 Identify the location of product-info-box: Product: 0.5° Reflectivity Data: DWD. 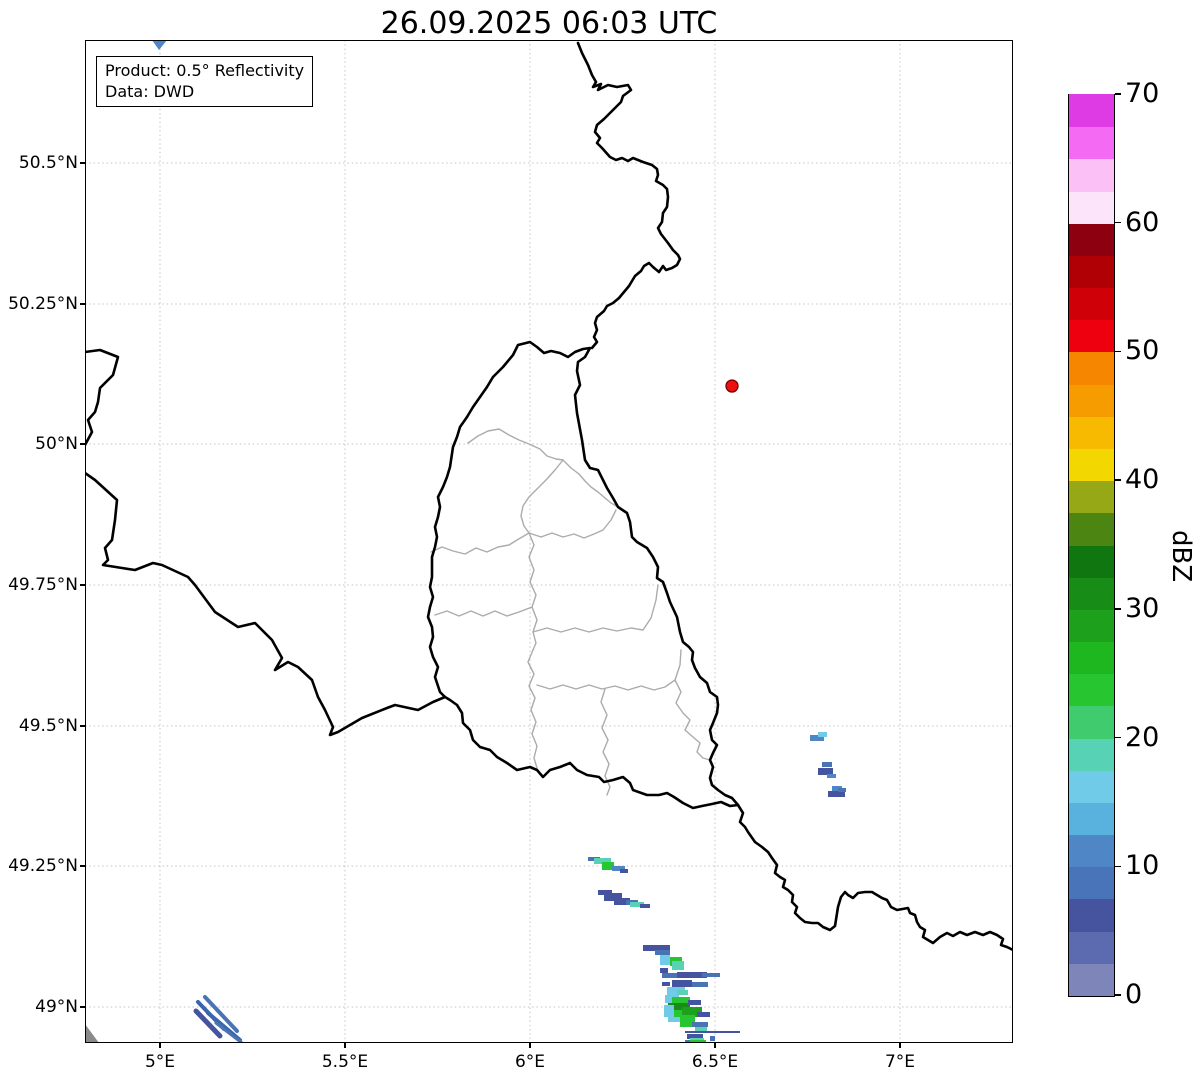
(205, 81).